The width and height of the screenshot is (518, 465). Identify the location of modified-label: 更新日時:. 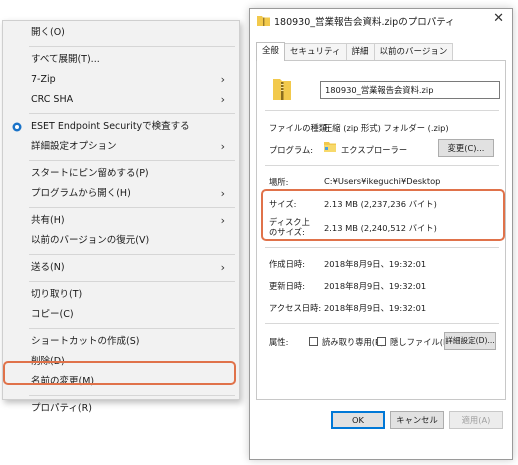
(287, 286).